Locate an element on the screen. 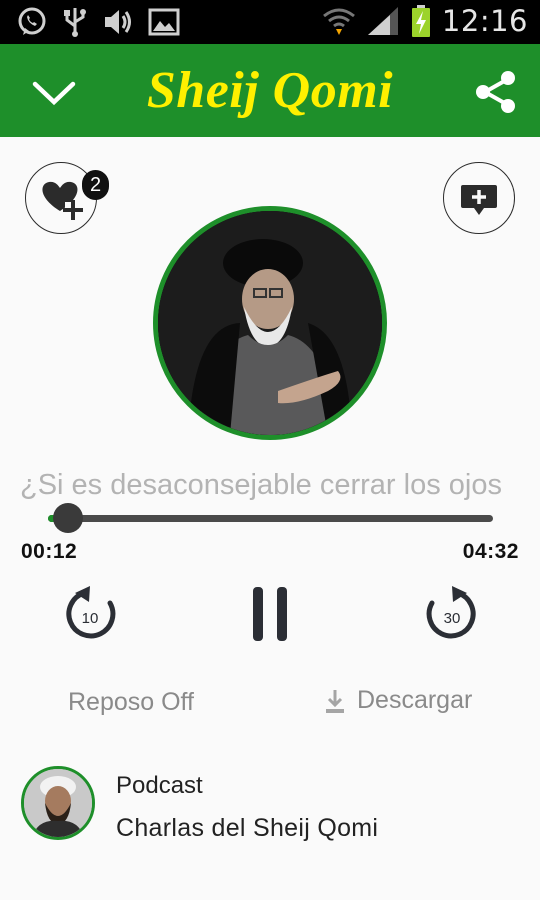  app-bar: Sheij Qomi is located at coordinates (270, 90).